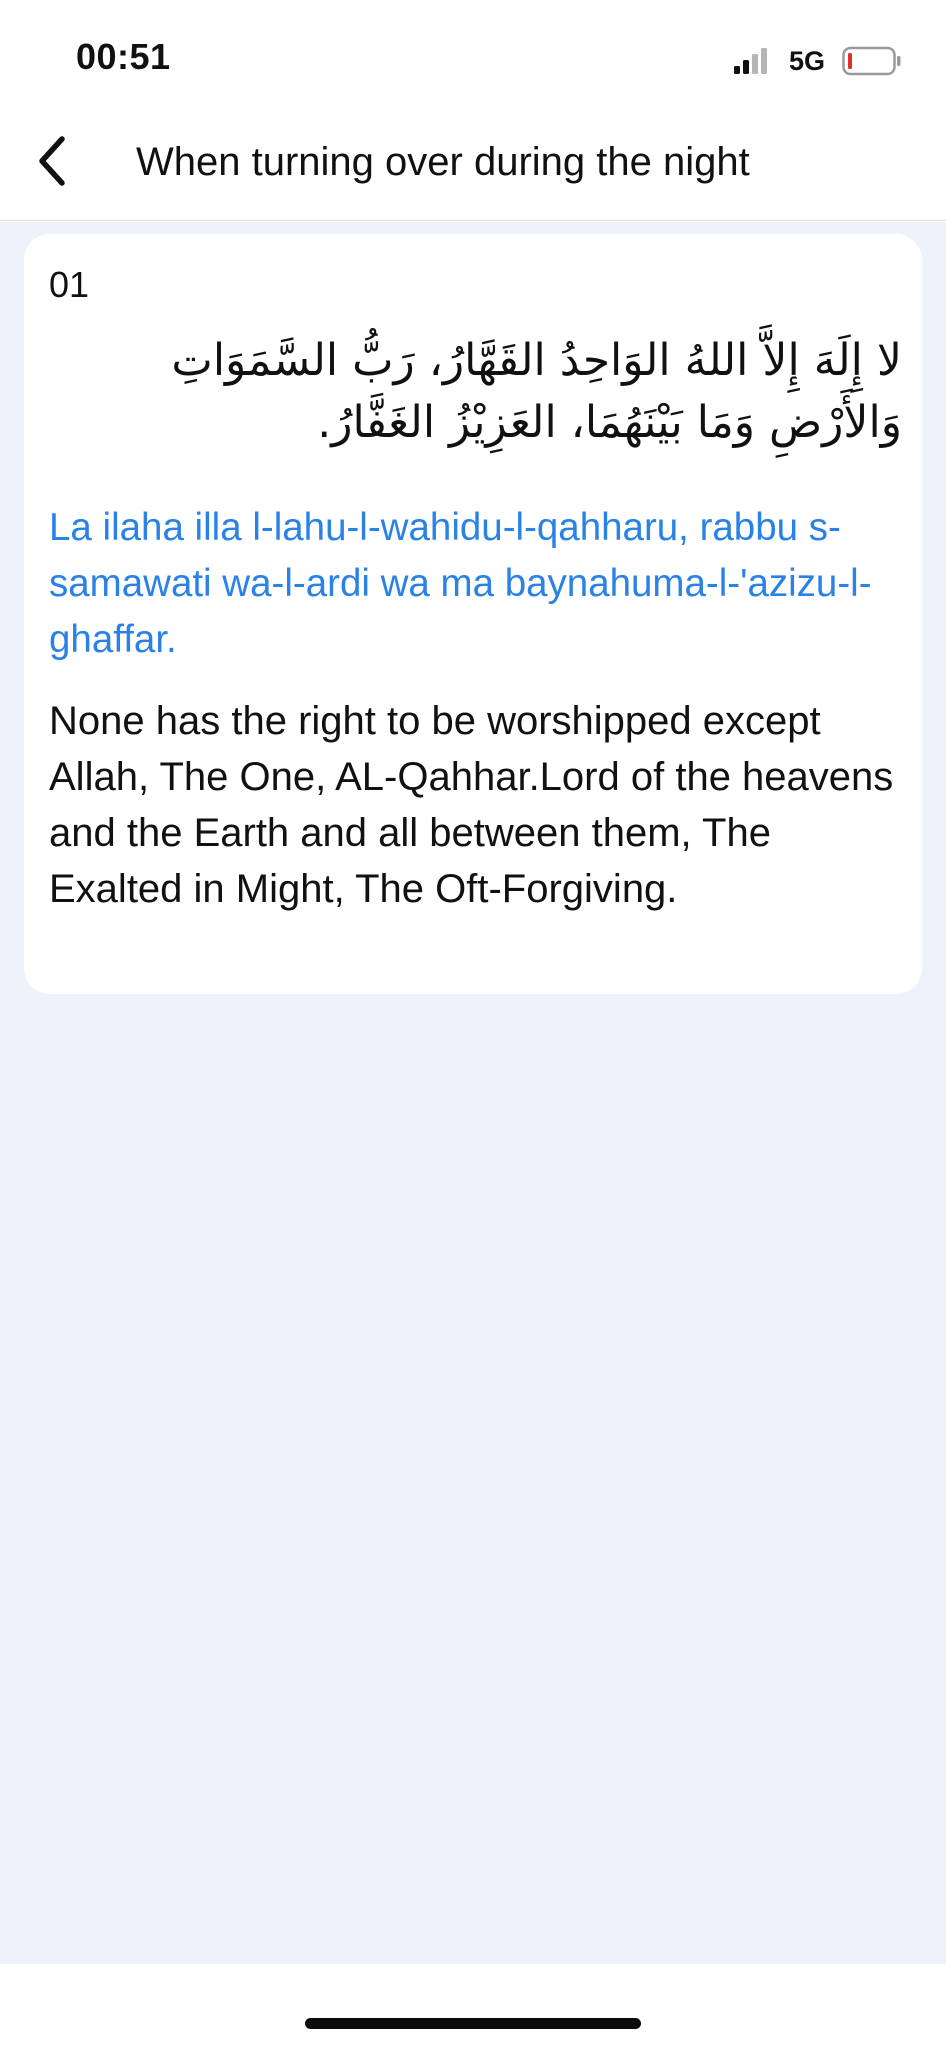 This screenshot has height=2048, width=946. What do you see at coordinates (473, 55) in the screenshot?
I see `status-bar: 00:51 5G` at bounding box center [473, 55].